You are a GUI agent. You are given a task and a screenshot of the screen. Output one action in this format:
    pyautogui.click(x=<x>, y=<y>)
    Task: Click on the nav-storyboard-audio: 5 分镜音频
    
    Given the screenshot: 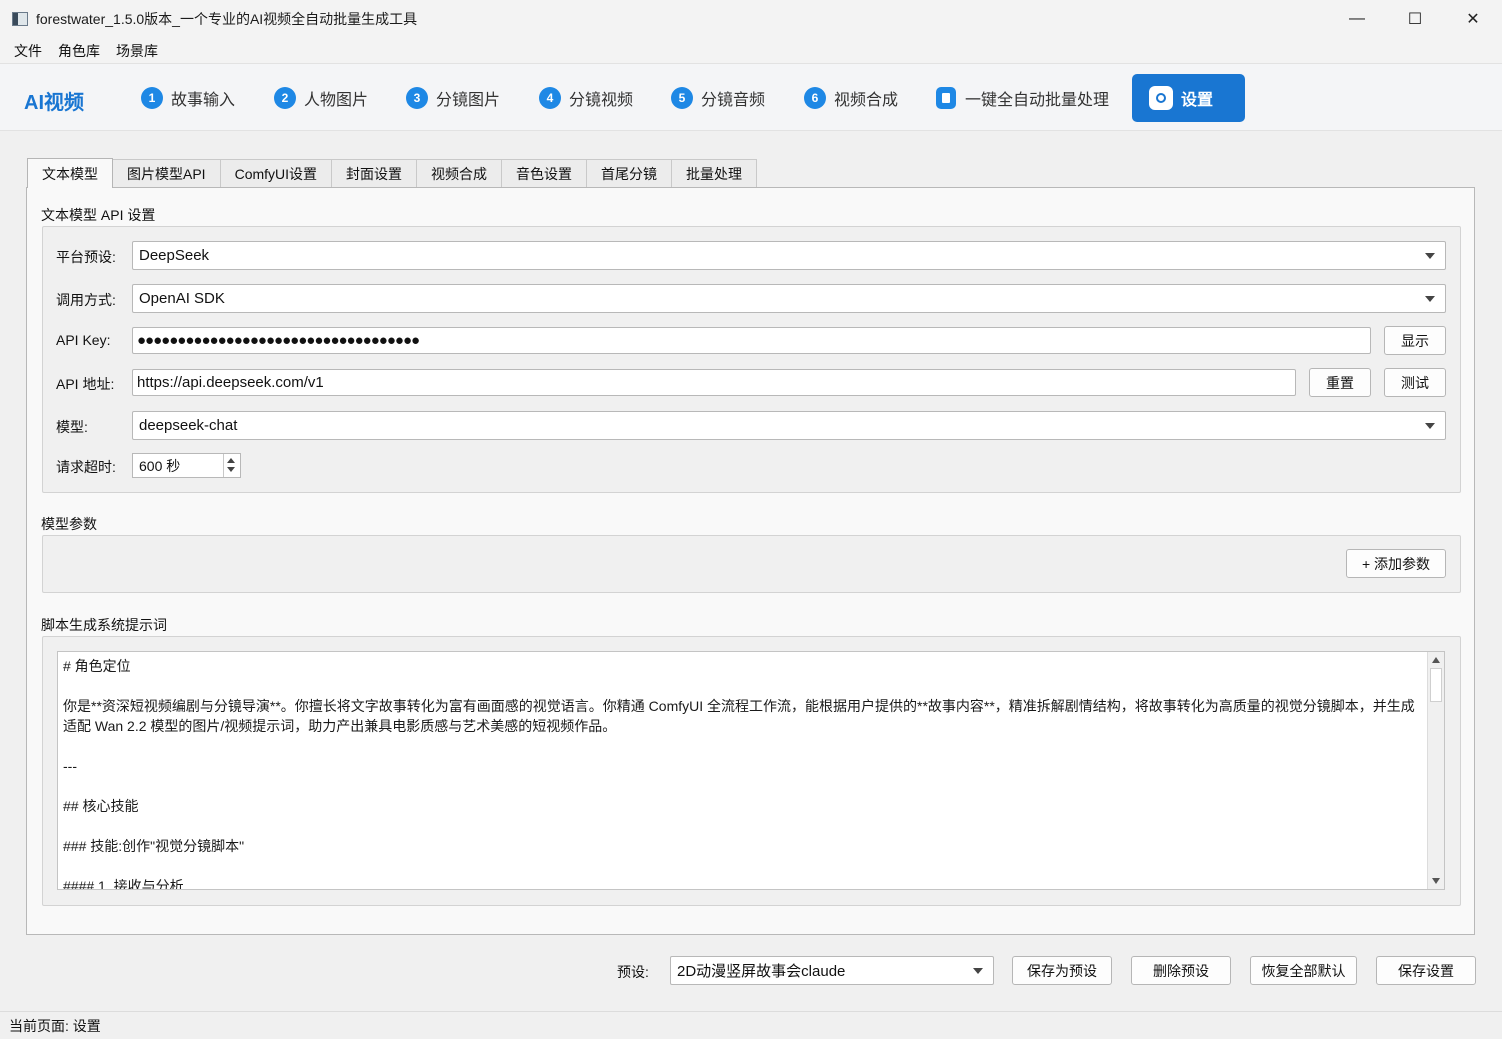 What is the action you would take?
    pyautogui.click(x=718, y=98)
    